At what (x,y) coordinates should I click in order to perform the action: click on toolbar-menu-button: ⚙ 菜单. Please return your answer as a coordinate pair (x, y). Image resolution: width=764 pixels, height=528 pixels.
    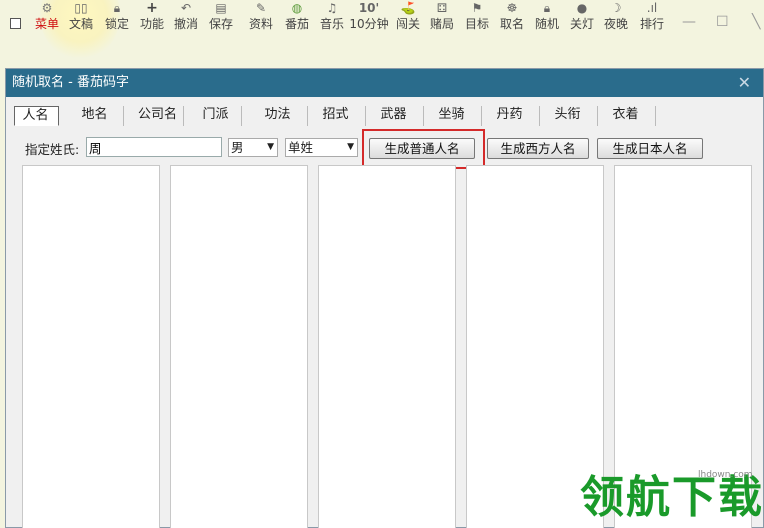
    Looking at the image, I should click on (47, 19).